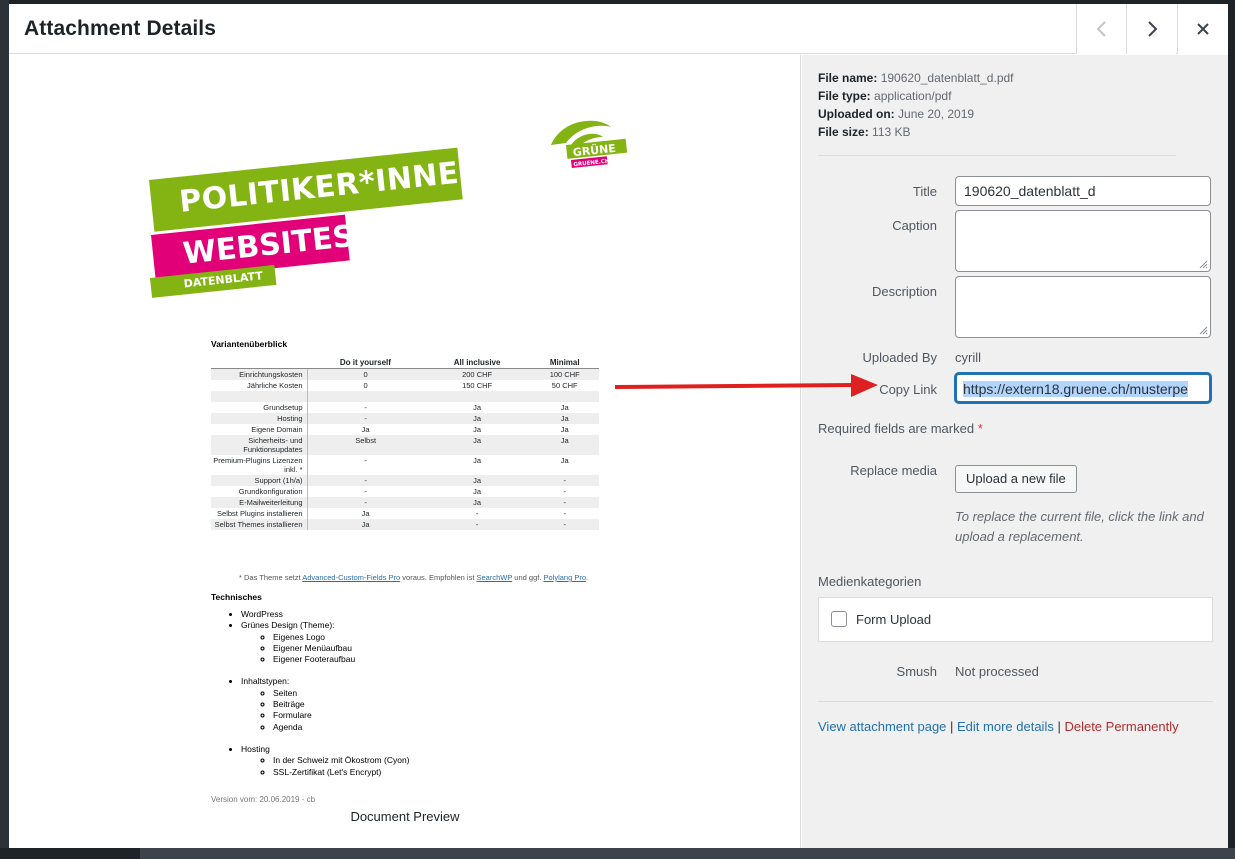 The height and width of the screenshot is (859, 1235). Describe the element at coordinates (259, 418) in the screenshot. I see `table-cell: Hosting` at that location.